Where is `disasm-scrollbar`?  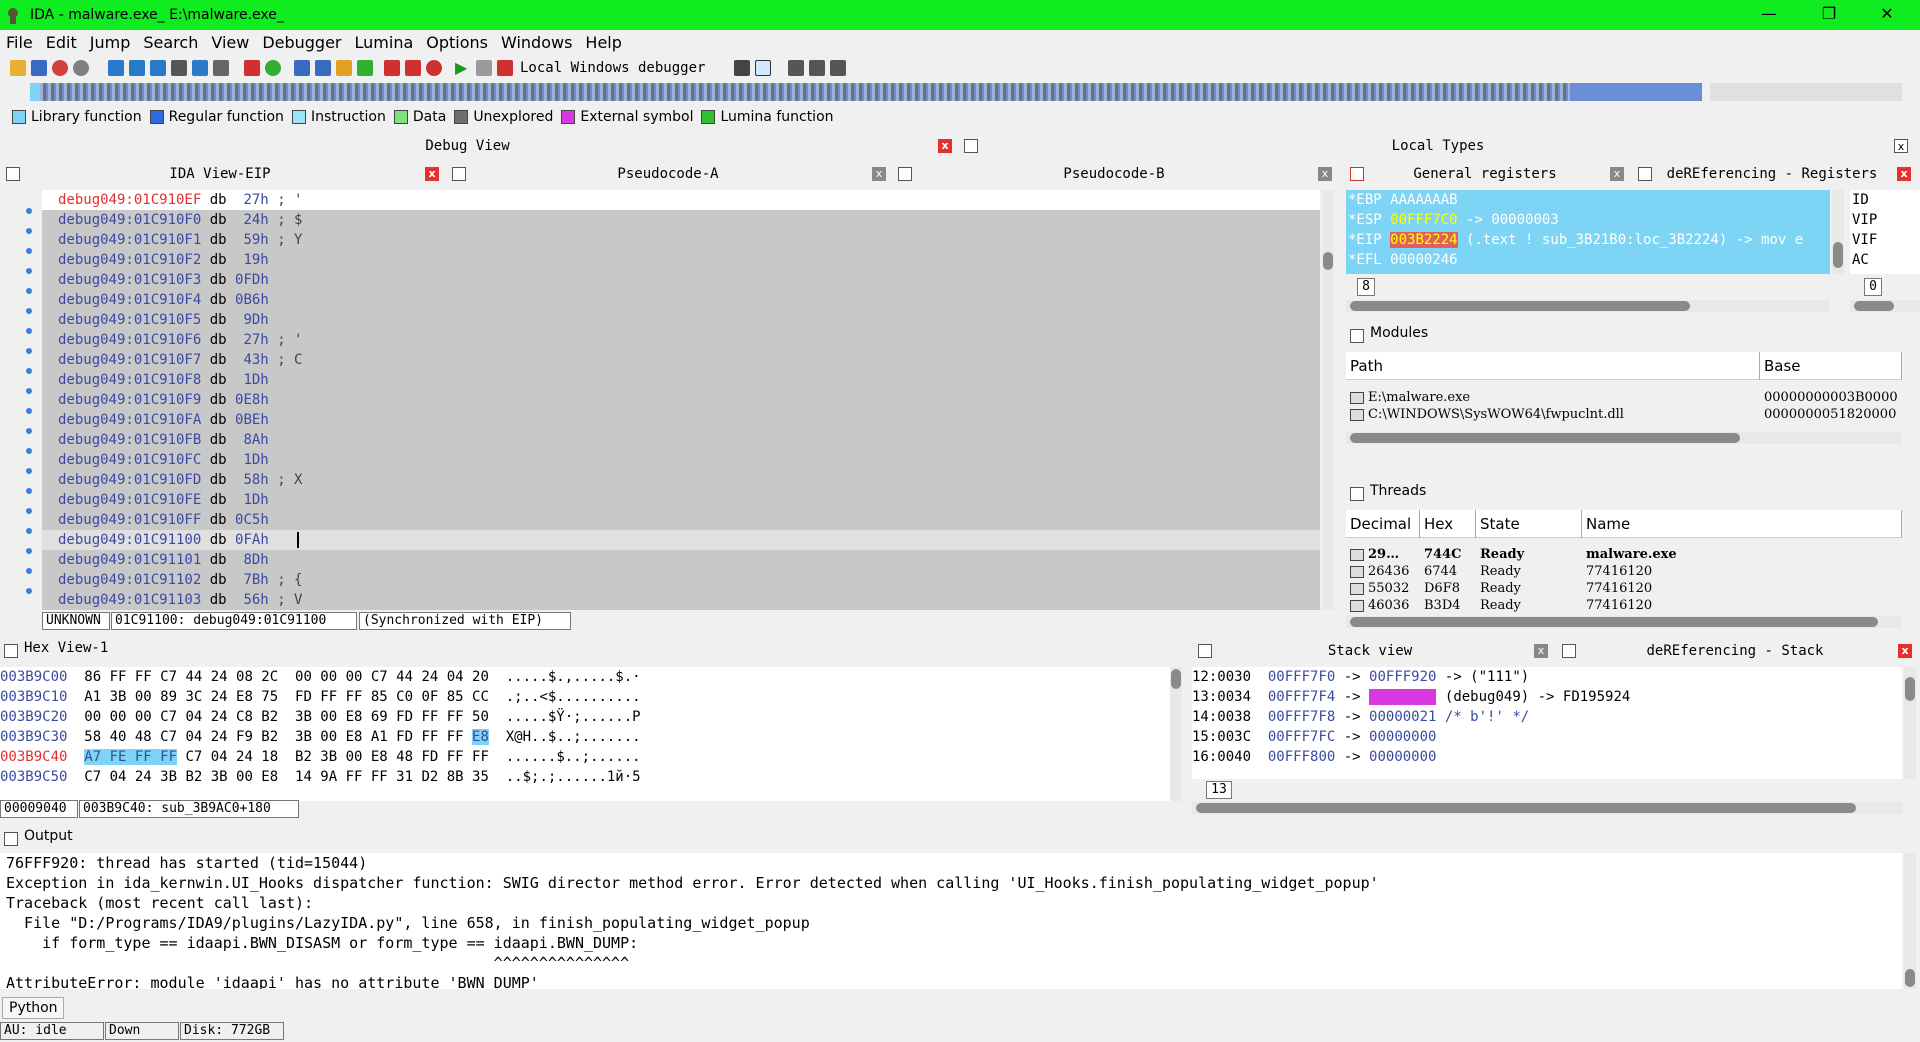 disasm-scrollbar is located at coordinates (1328, 400).